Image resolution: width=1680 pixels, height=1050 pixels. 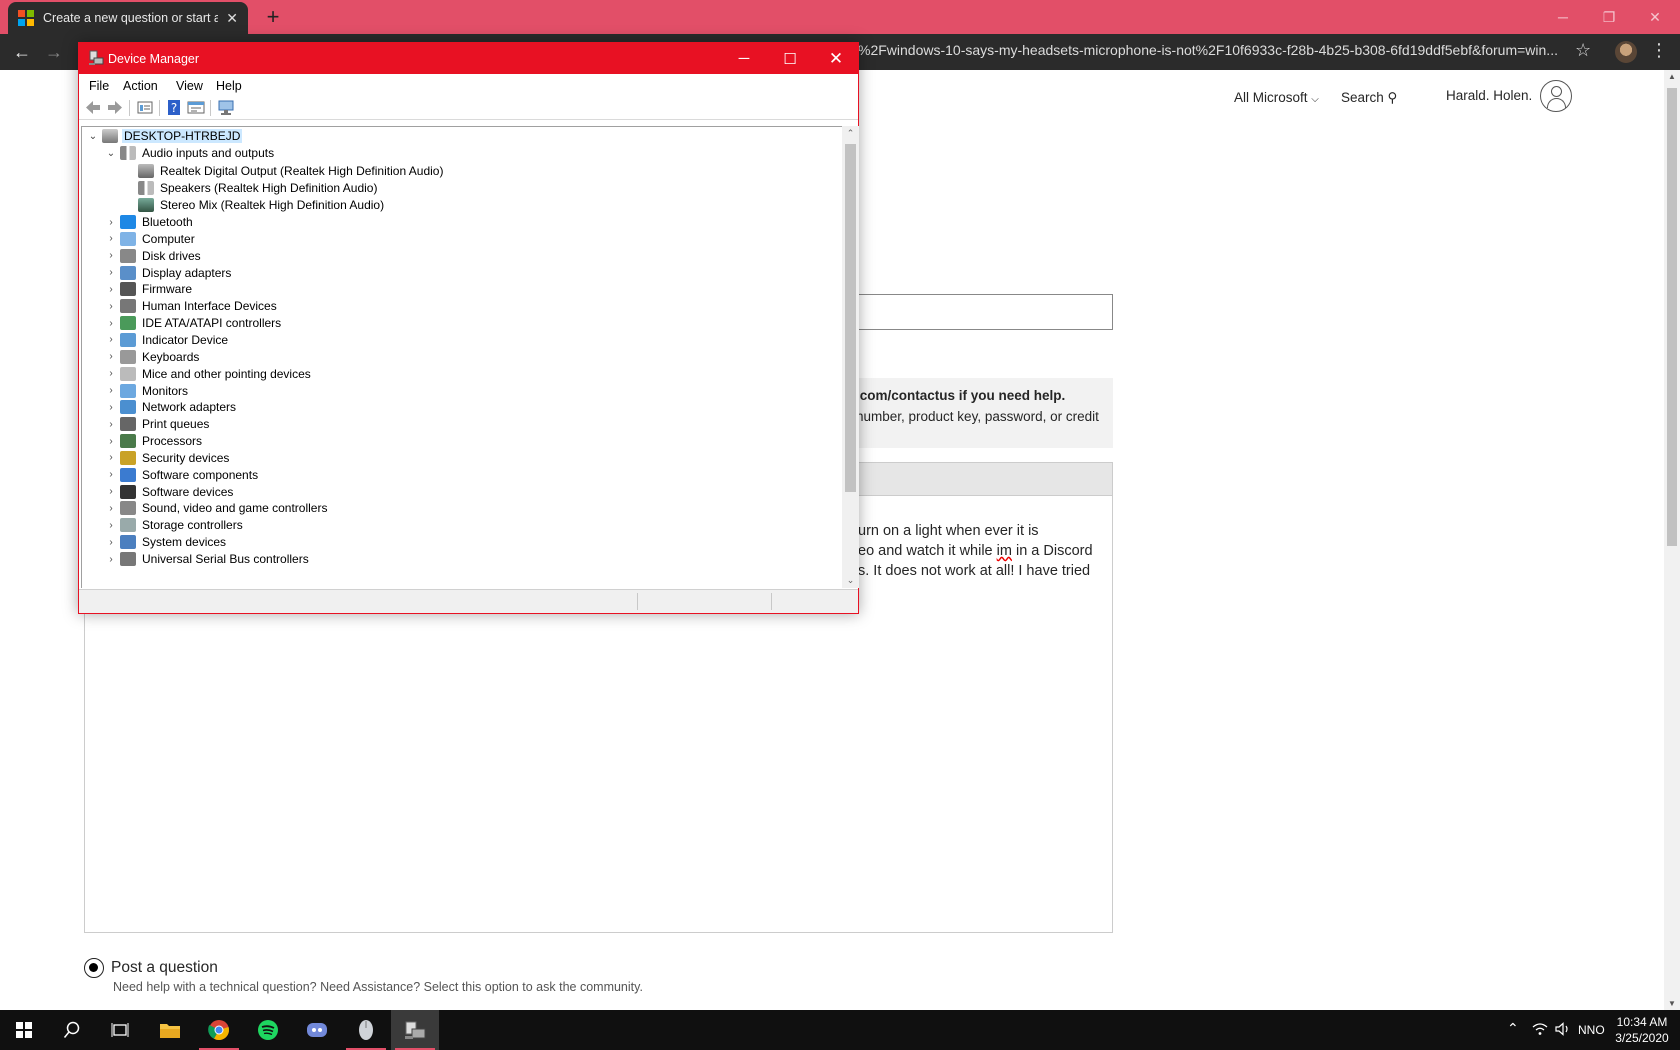 What do you see at coordinates (190, 306) in the screenshot?
I see `tree-category: › Human Interface Devices` at bounding box center [190, 306].